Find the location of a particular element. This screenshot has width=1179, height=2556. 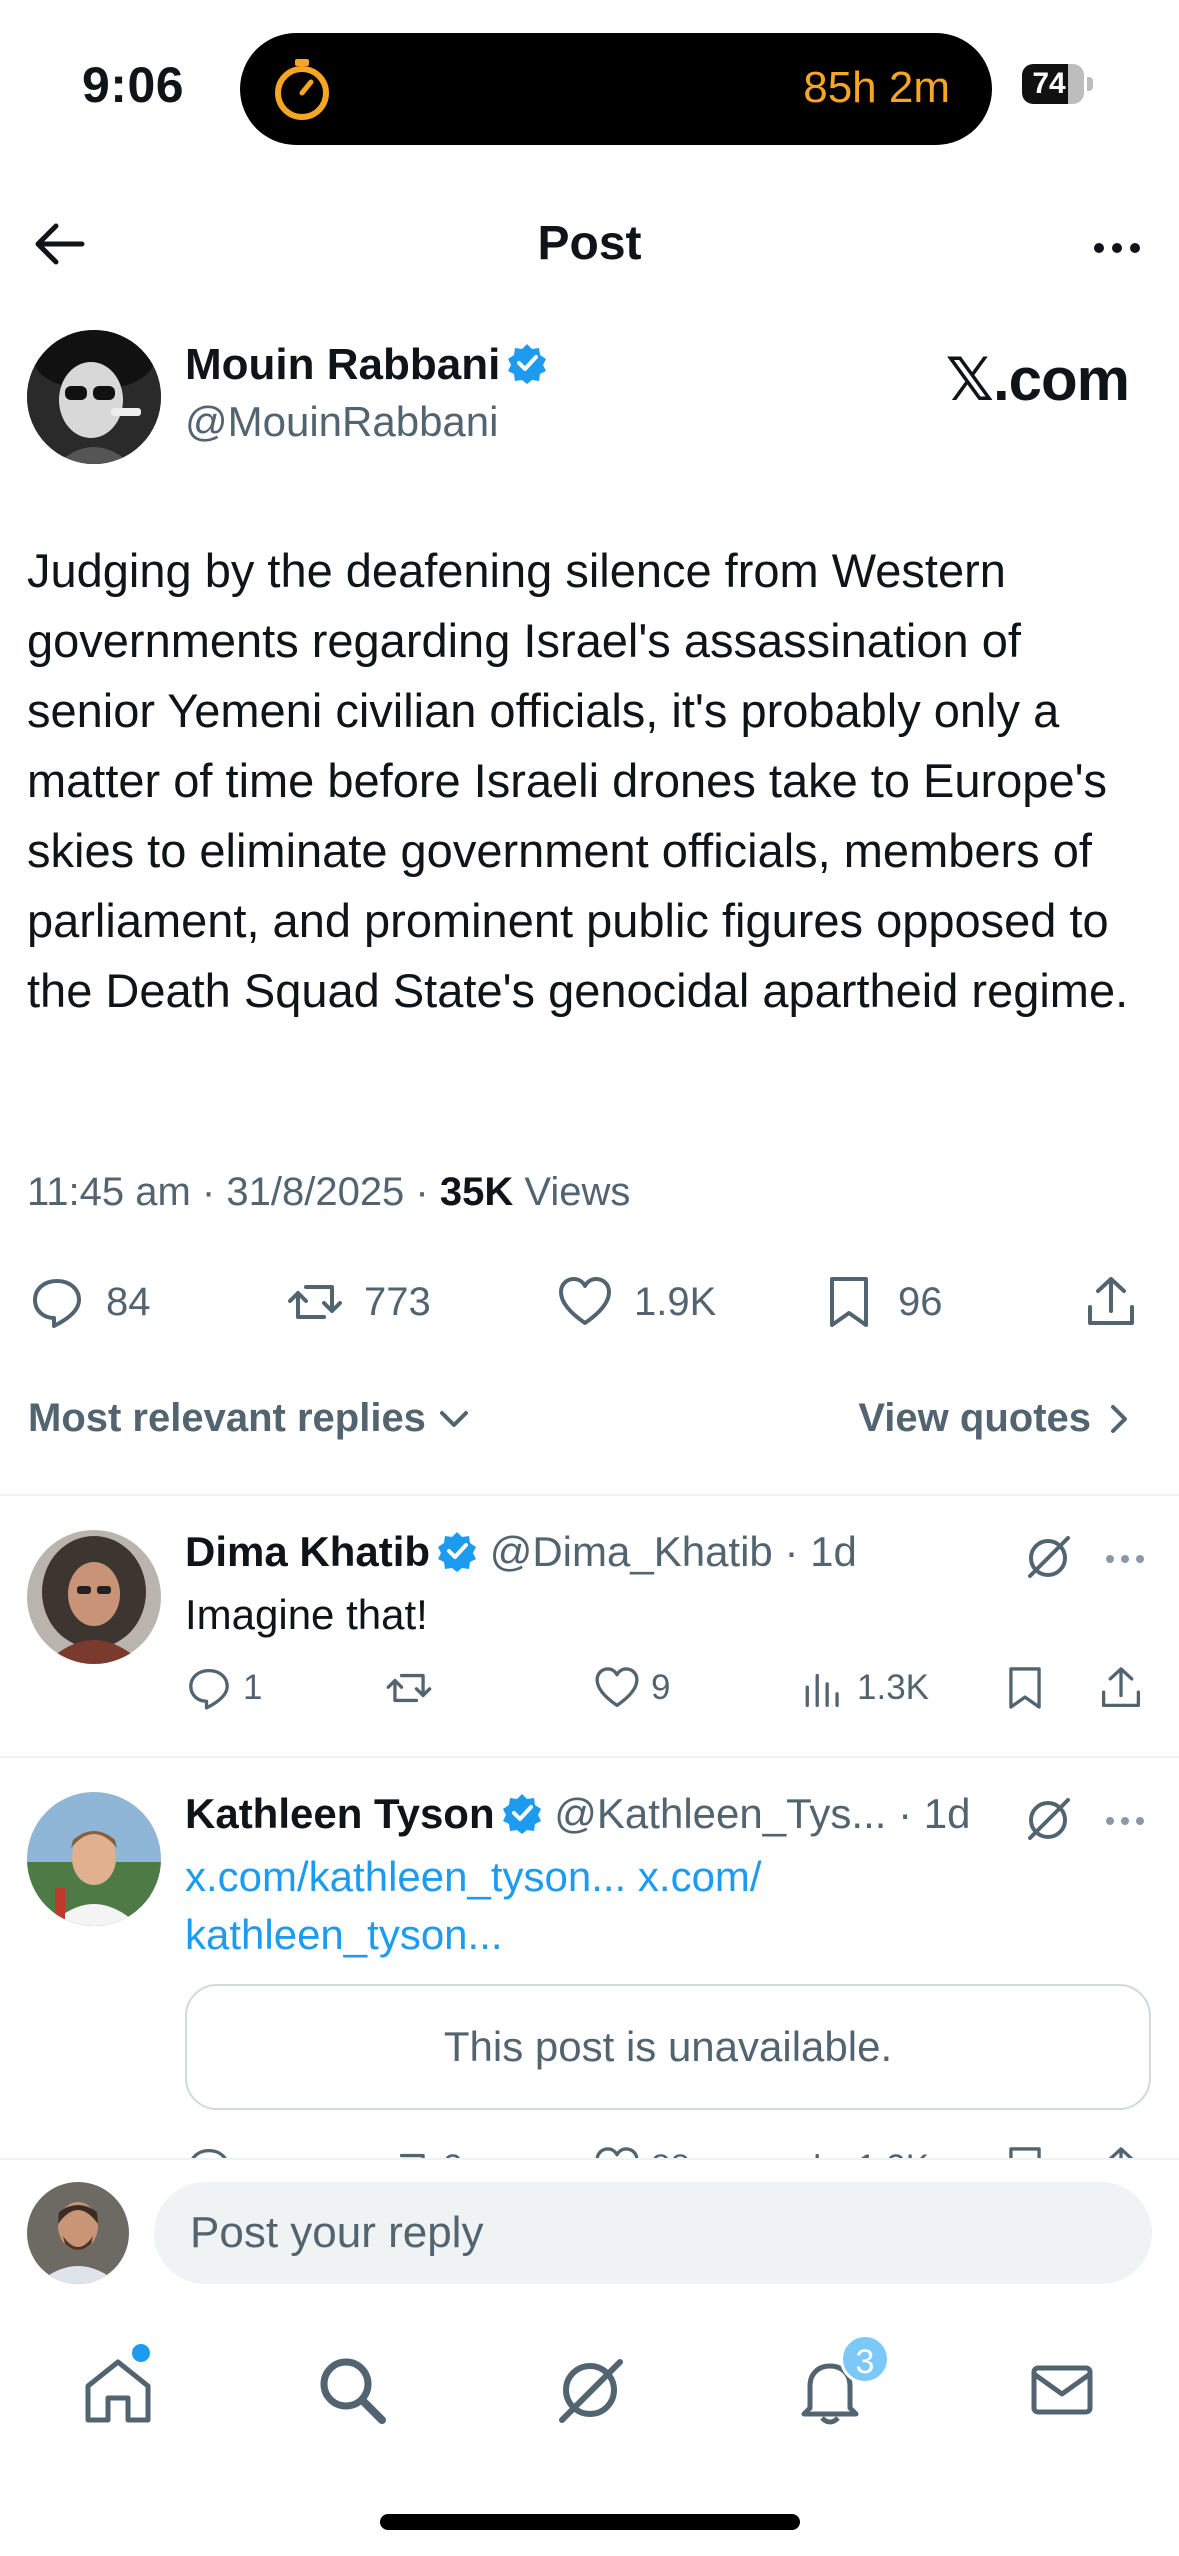

post-action-bar: 84 773 1.9K 96 is located at coordinates (589, 1302).